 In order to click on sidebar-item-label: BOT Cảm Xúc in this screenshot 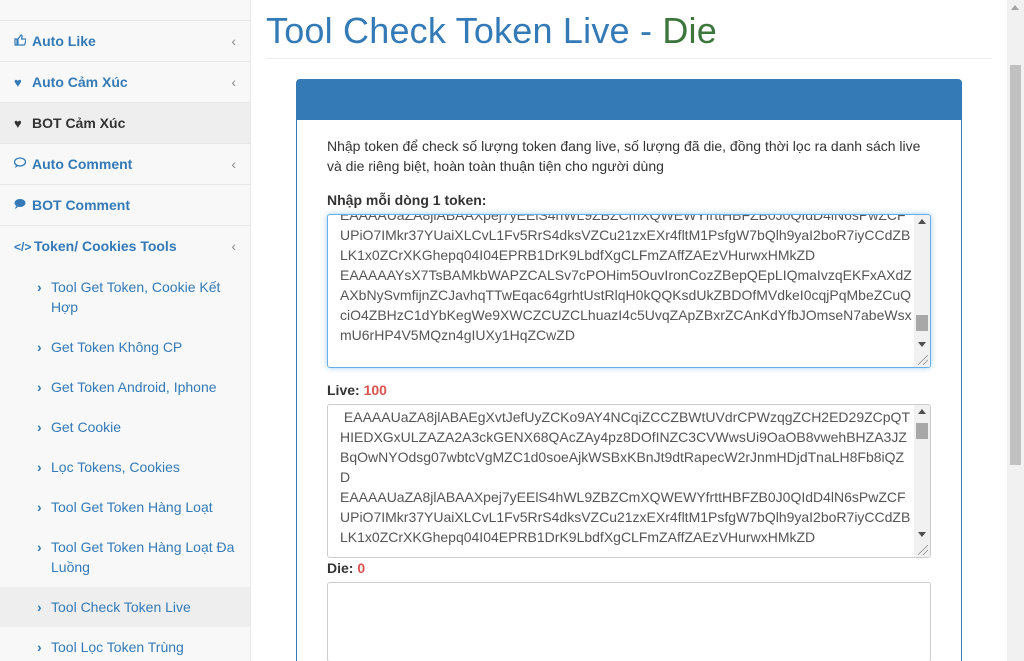, I will do `click(79, 123)`.